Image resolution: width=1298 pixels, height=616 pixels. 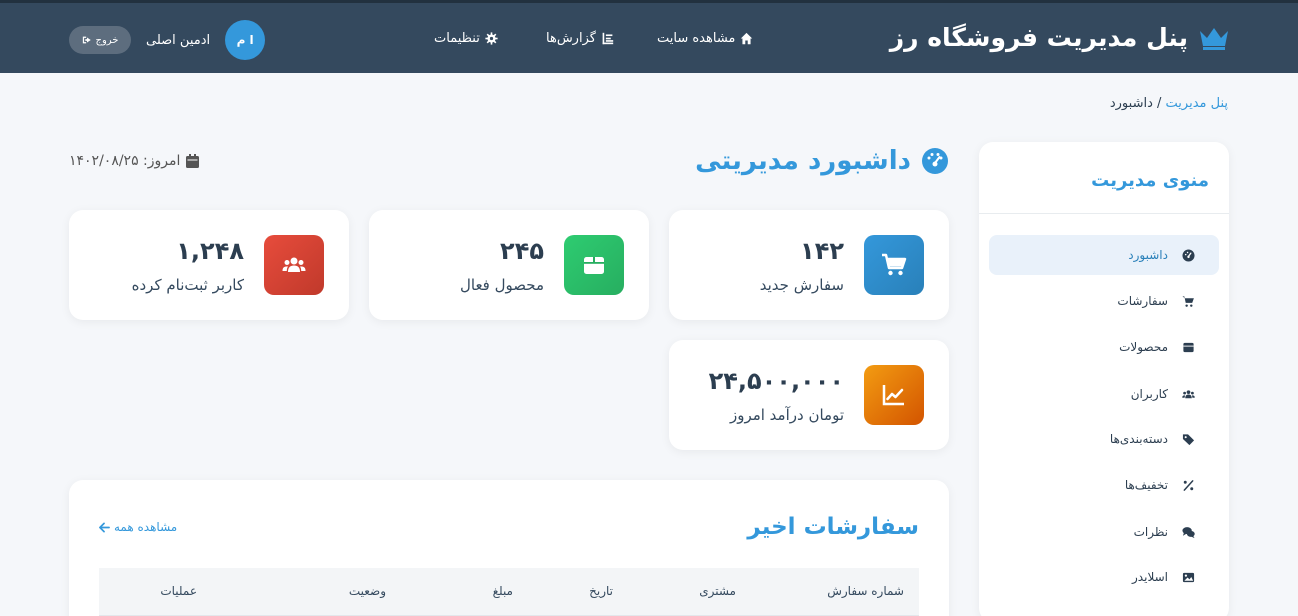 I want to click on nav-reports: گزارش‌ها, so click(x=580, y=38).